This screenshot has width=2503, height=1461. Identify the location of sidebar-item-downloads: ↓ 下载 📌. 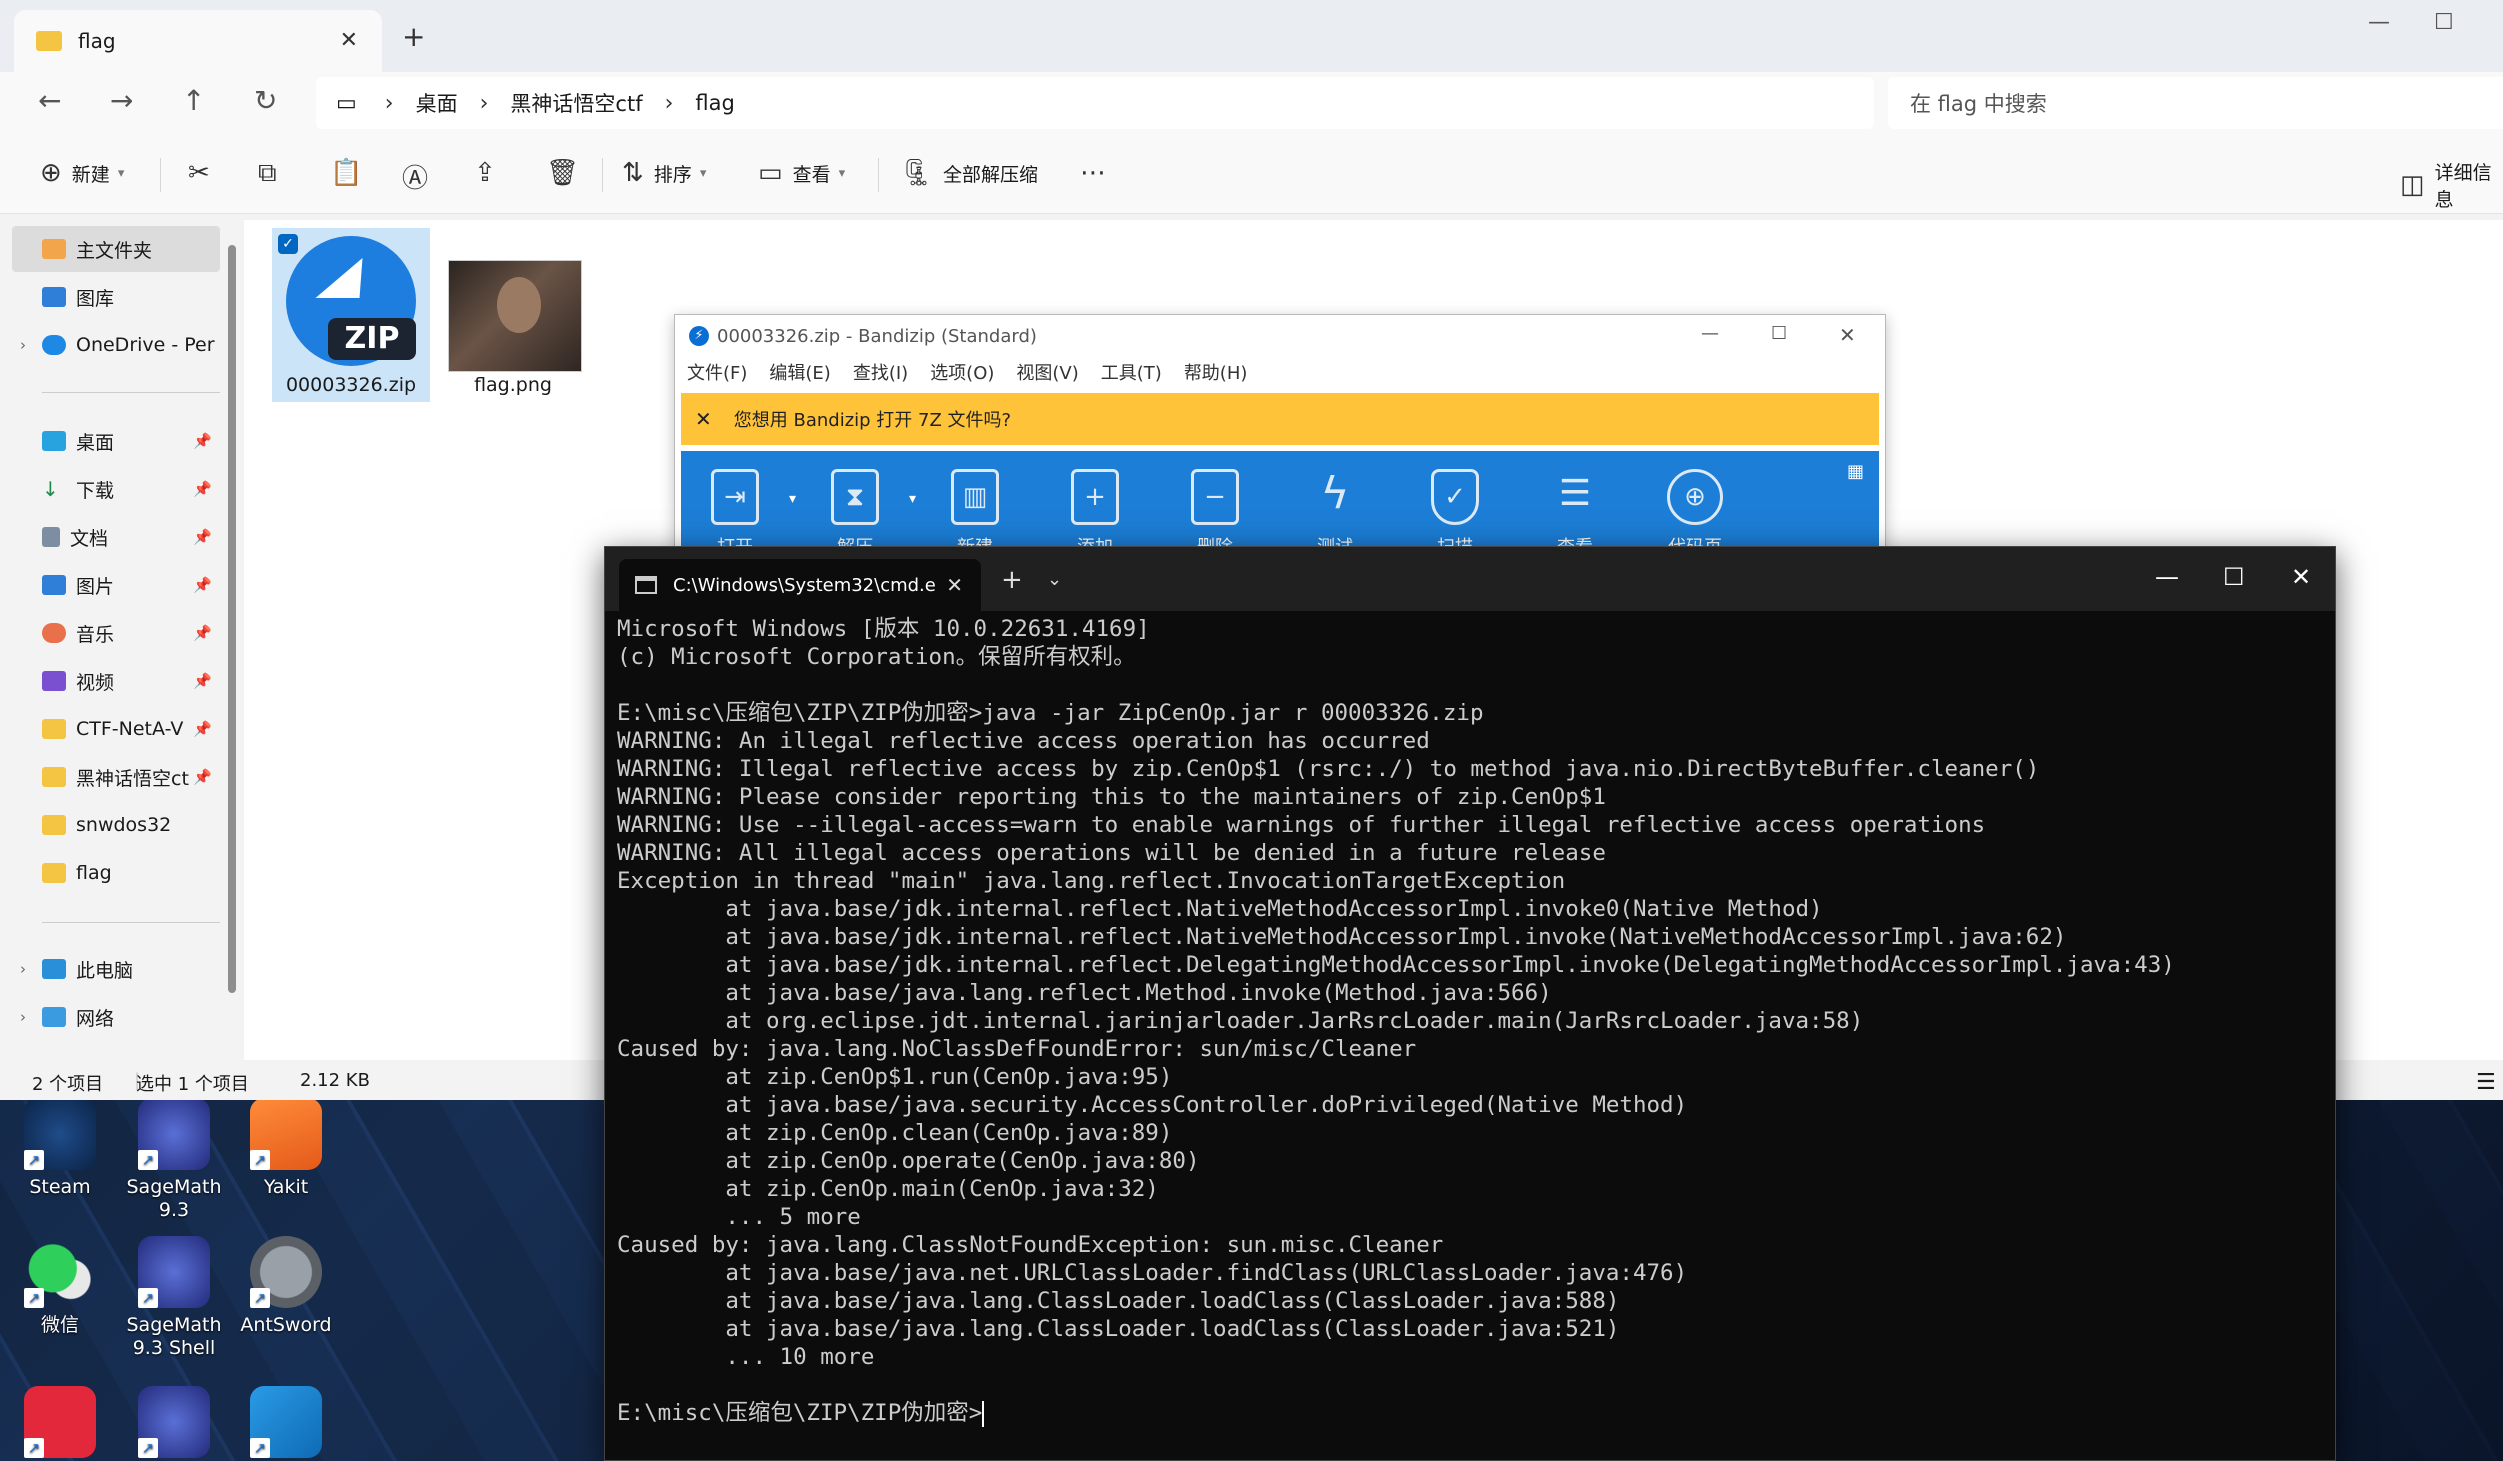
(116, 489).